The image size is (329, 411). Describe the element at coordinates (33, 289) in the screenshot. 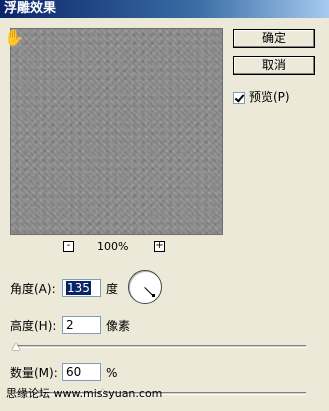

I see `angle-label: 角度(A):` at that location.